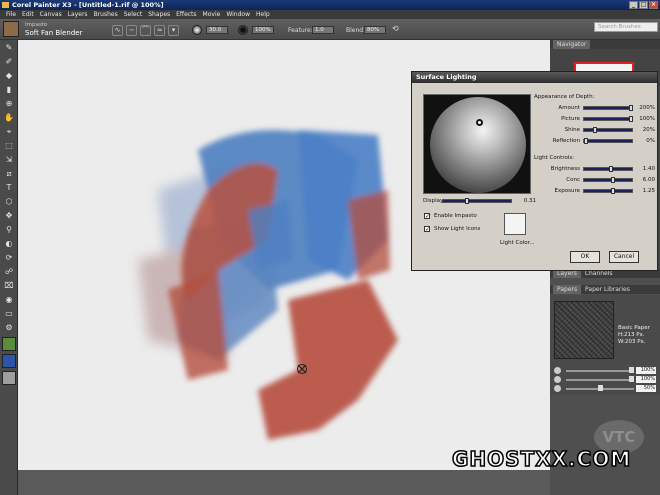 Image resolution: width=660 pixels, height=495 pixels. What do you see at coordinates (11, 29) in the screenshot?
I see `brush-selector-icon` at bounding box center [11, 29].